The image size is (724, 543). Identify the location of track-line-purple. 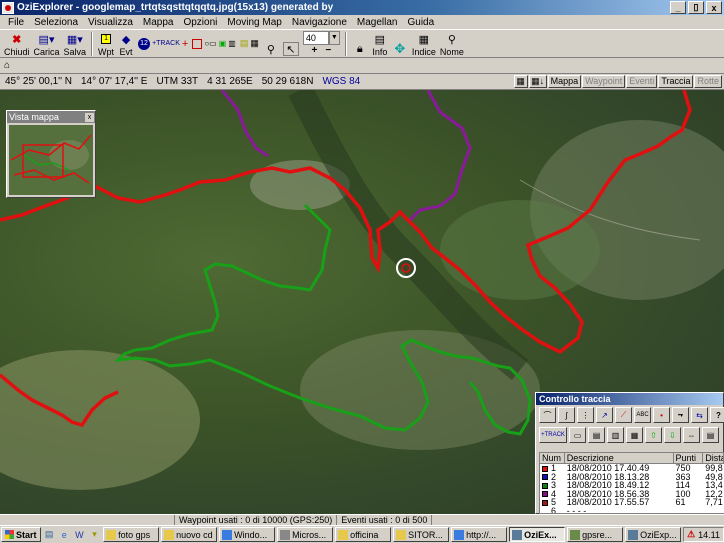
(244, 124).